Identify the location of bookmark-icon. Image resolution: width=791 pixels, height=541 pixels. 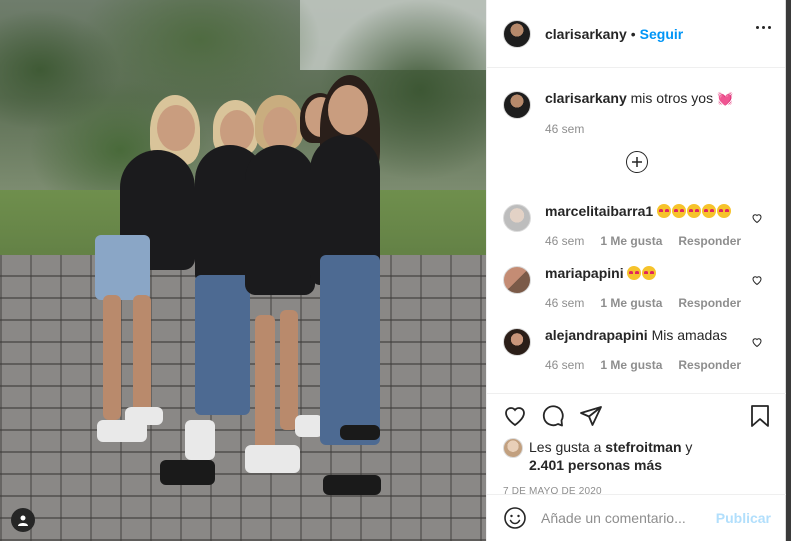
(760, 416).